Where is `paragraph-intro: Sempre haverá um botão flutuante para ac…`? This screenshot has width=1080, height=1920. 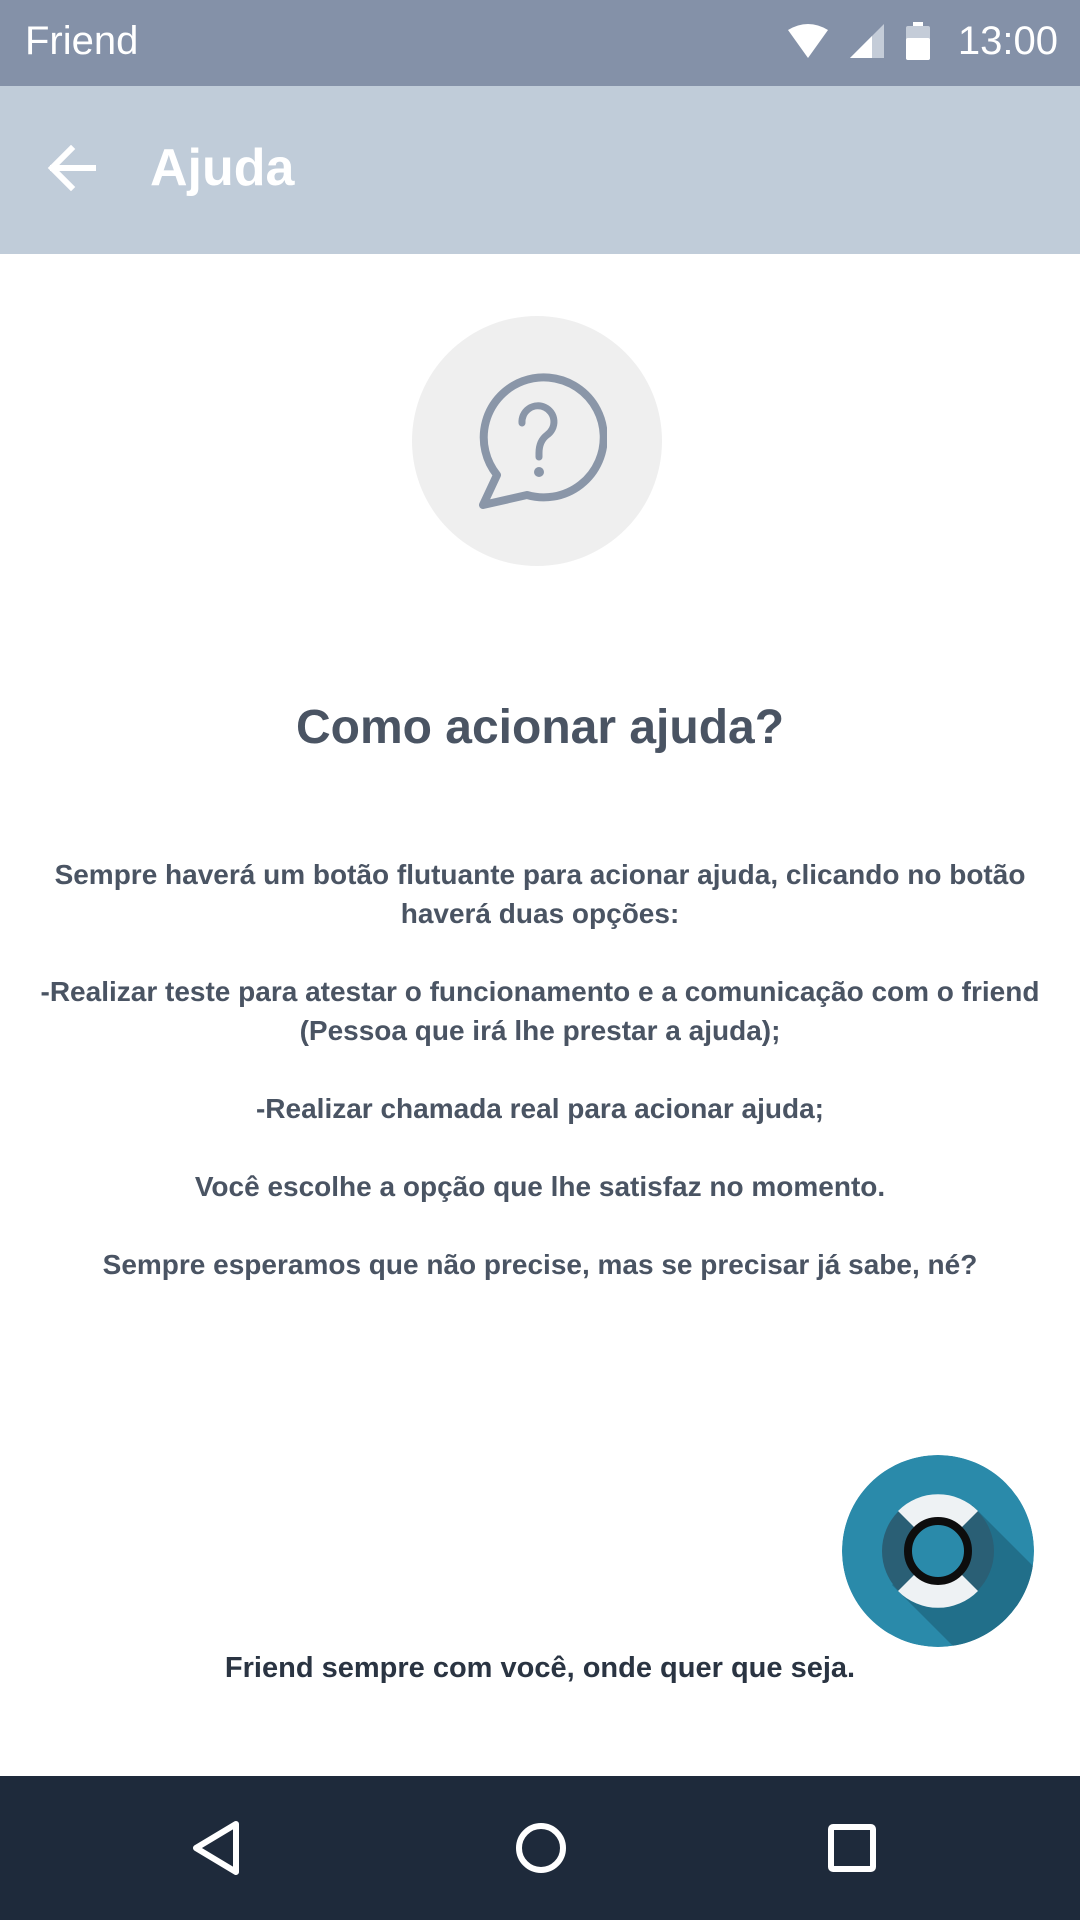 paragraph-intro: Sempre haverá um botão flutuante para ac… is located at coordinates (540, 894).